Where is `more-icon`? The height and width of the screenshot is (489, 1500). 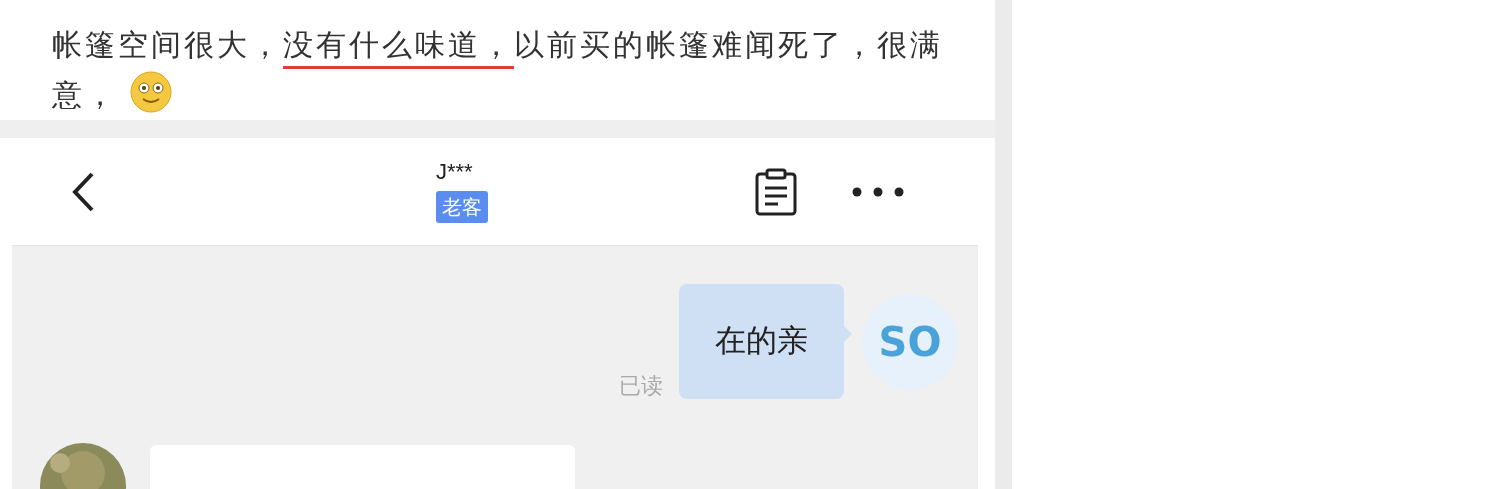
more-icon is located at coordinates (878, 191).